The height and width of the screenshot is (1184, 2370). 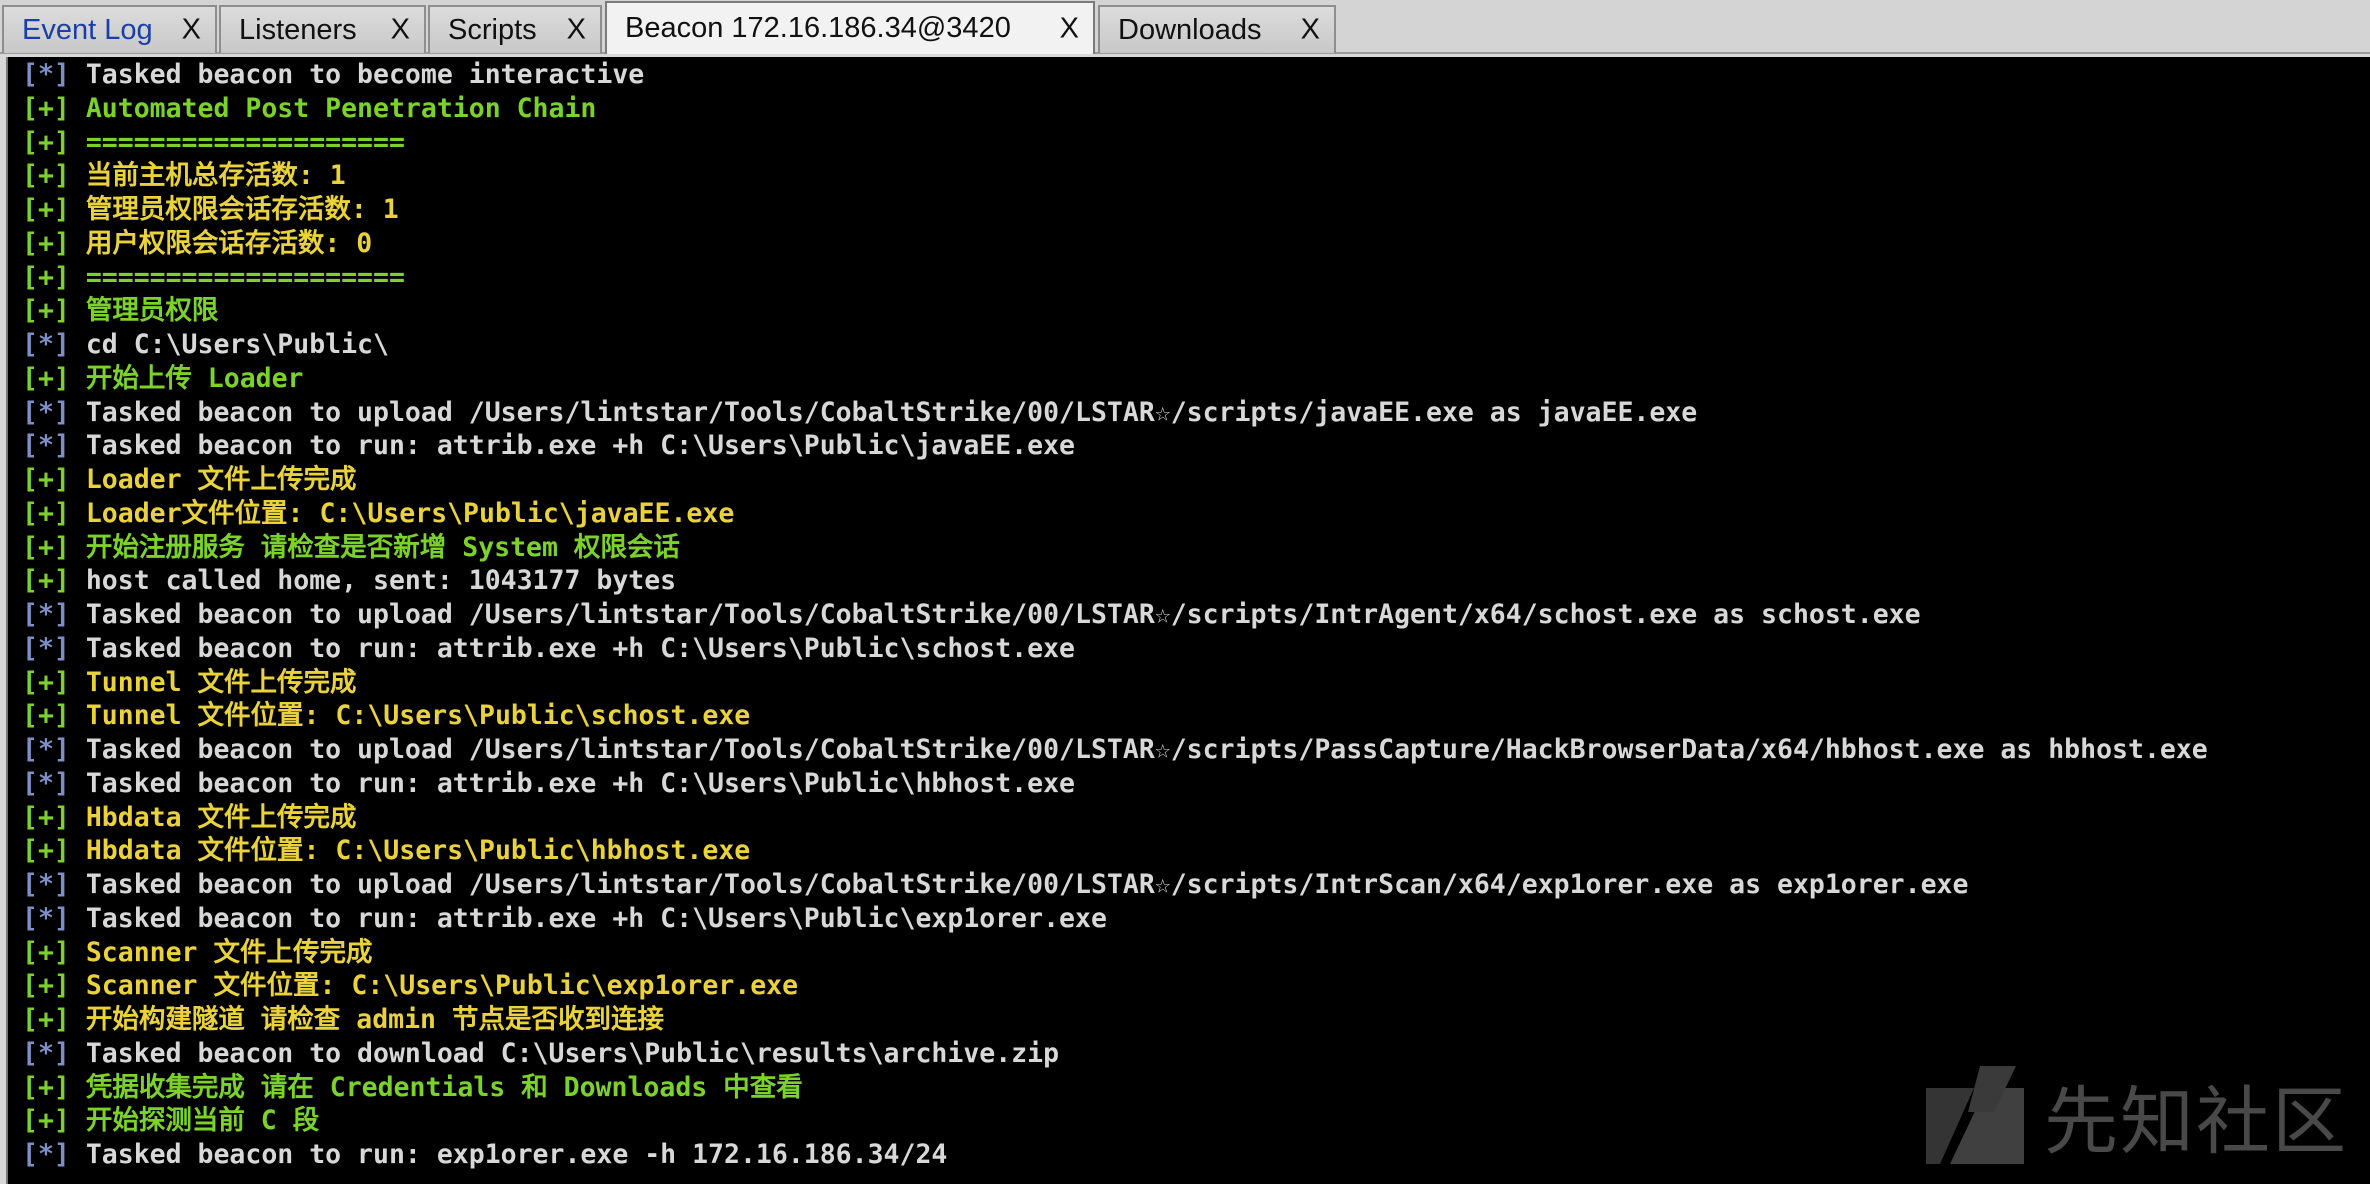 I want to click on tab-downloads: Downloads X, so click(x=1217, y=29).